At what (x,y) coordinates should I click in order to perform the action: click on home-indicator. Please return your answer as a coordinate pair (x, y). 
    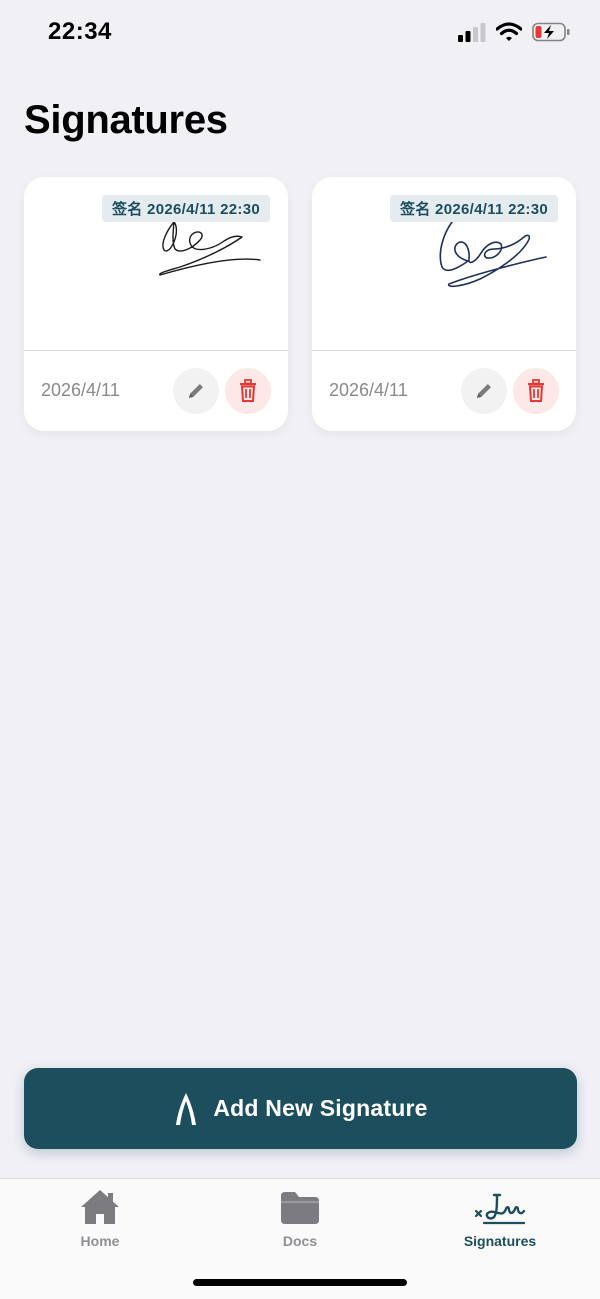
    Looking at the image, I should click on (300, 1282).